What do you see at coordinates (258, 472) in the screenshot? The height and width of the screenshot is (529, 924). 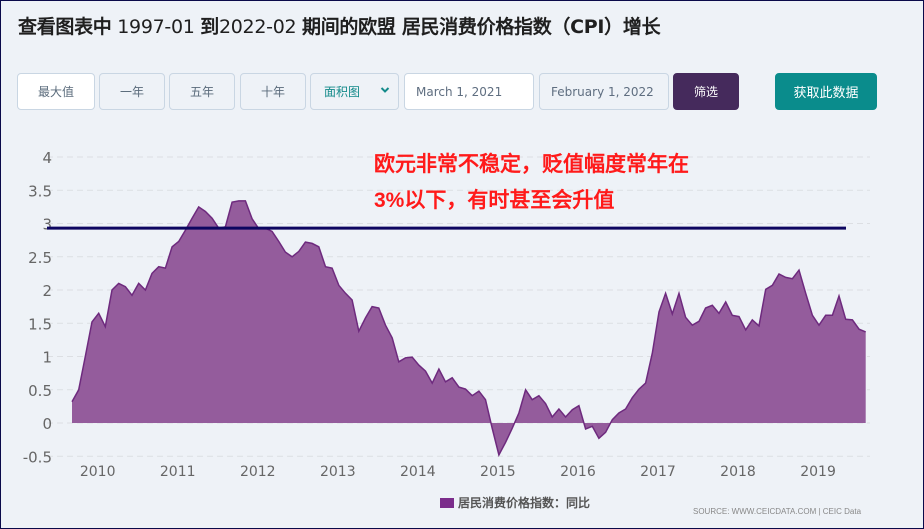 I see `x-tick-label: 2012` at bounding box center [258, 472].